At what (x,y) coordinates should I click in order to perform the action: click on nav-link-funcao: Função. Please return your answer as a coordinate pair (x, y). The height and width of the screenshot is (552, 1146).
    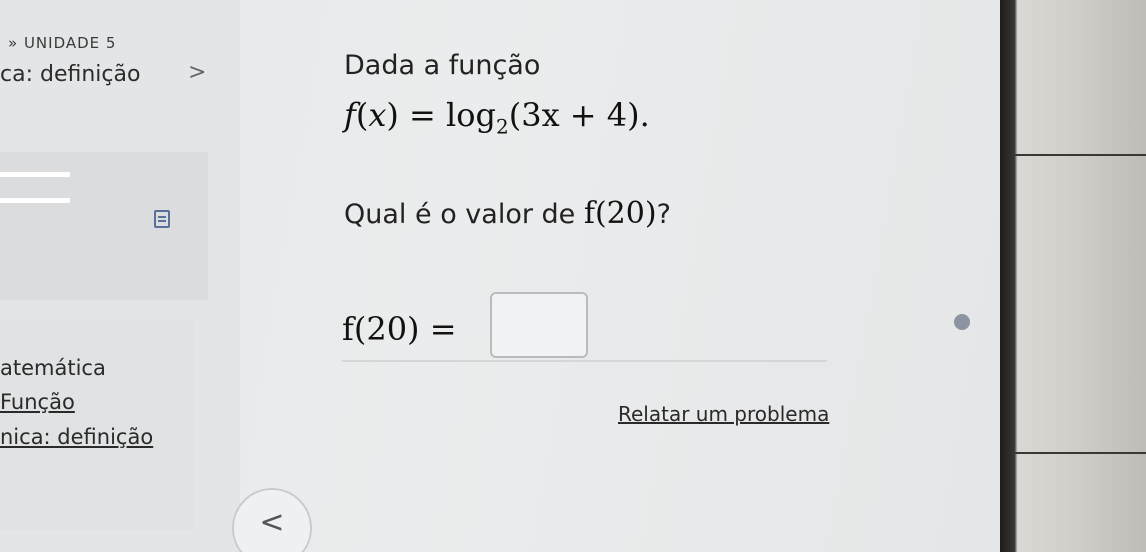
    Looking at the image, I should click on (37, 402).